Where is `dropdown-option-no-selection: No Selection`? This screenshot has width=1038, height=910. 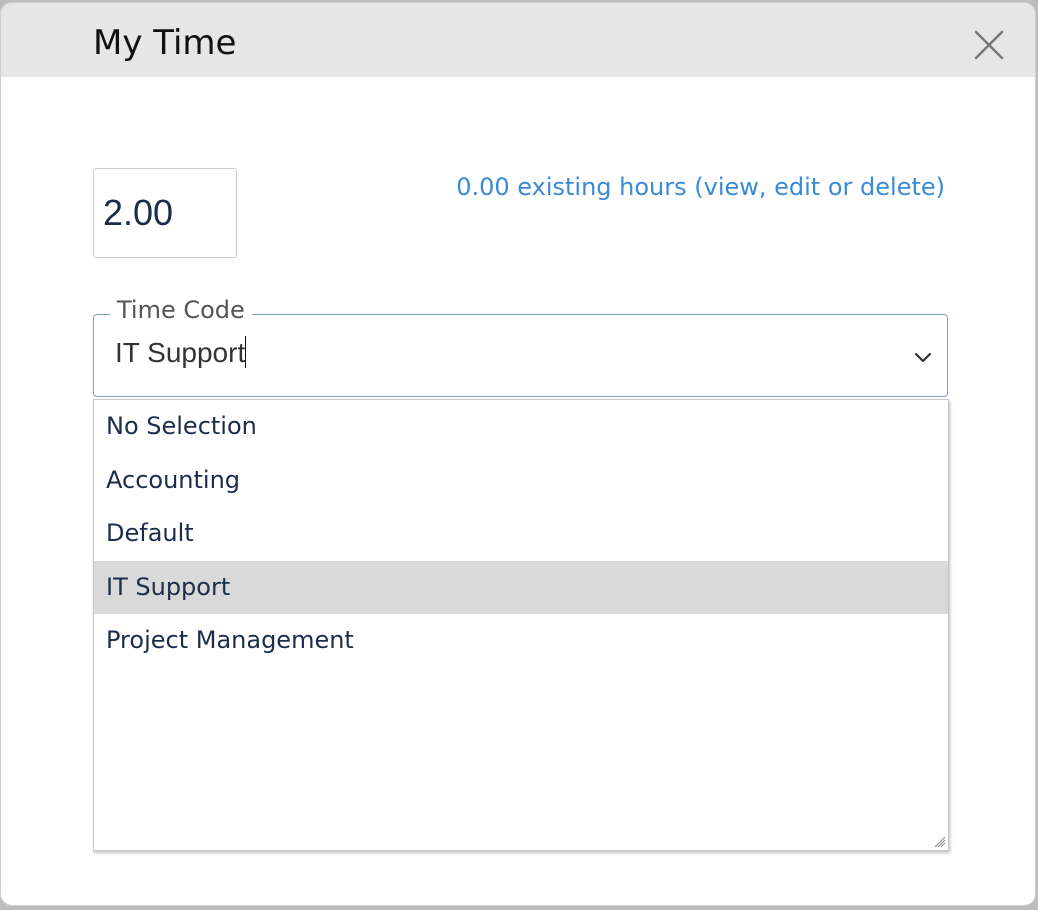
dropdown-option-no-selection: No Selection is located at coordinates (521, 427).